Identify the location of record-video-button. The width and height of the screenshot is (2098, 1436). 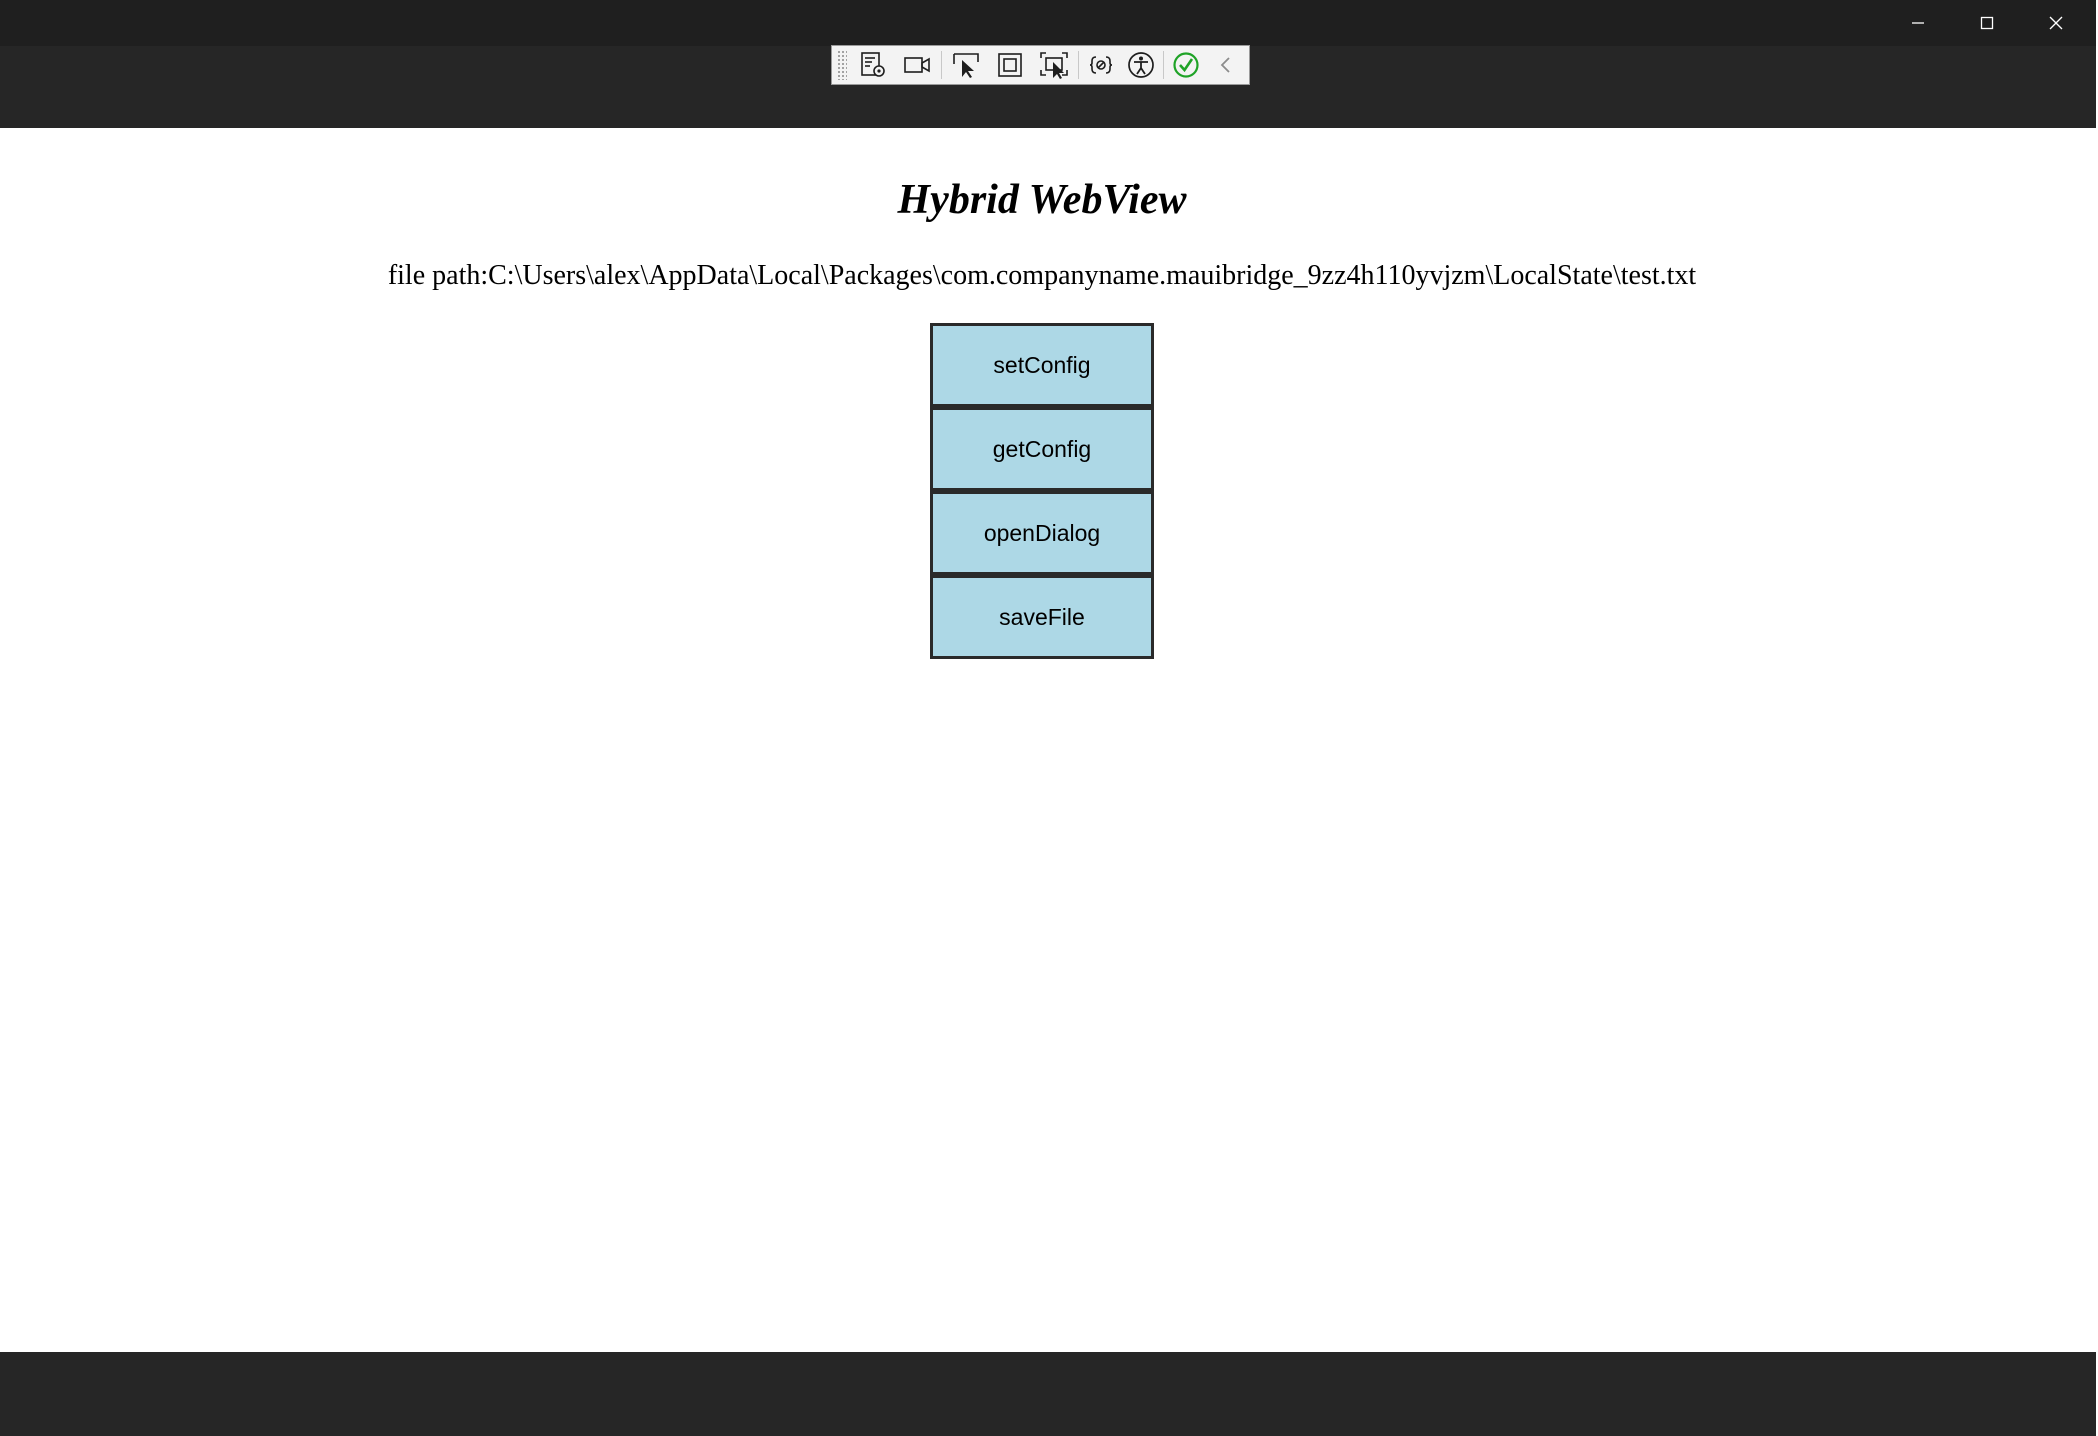
(917, 65).